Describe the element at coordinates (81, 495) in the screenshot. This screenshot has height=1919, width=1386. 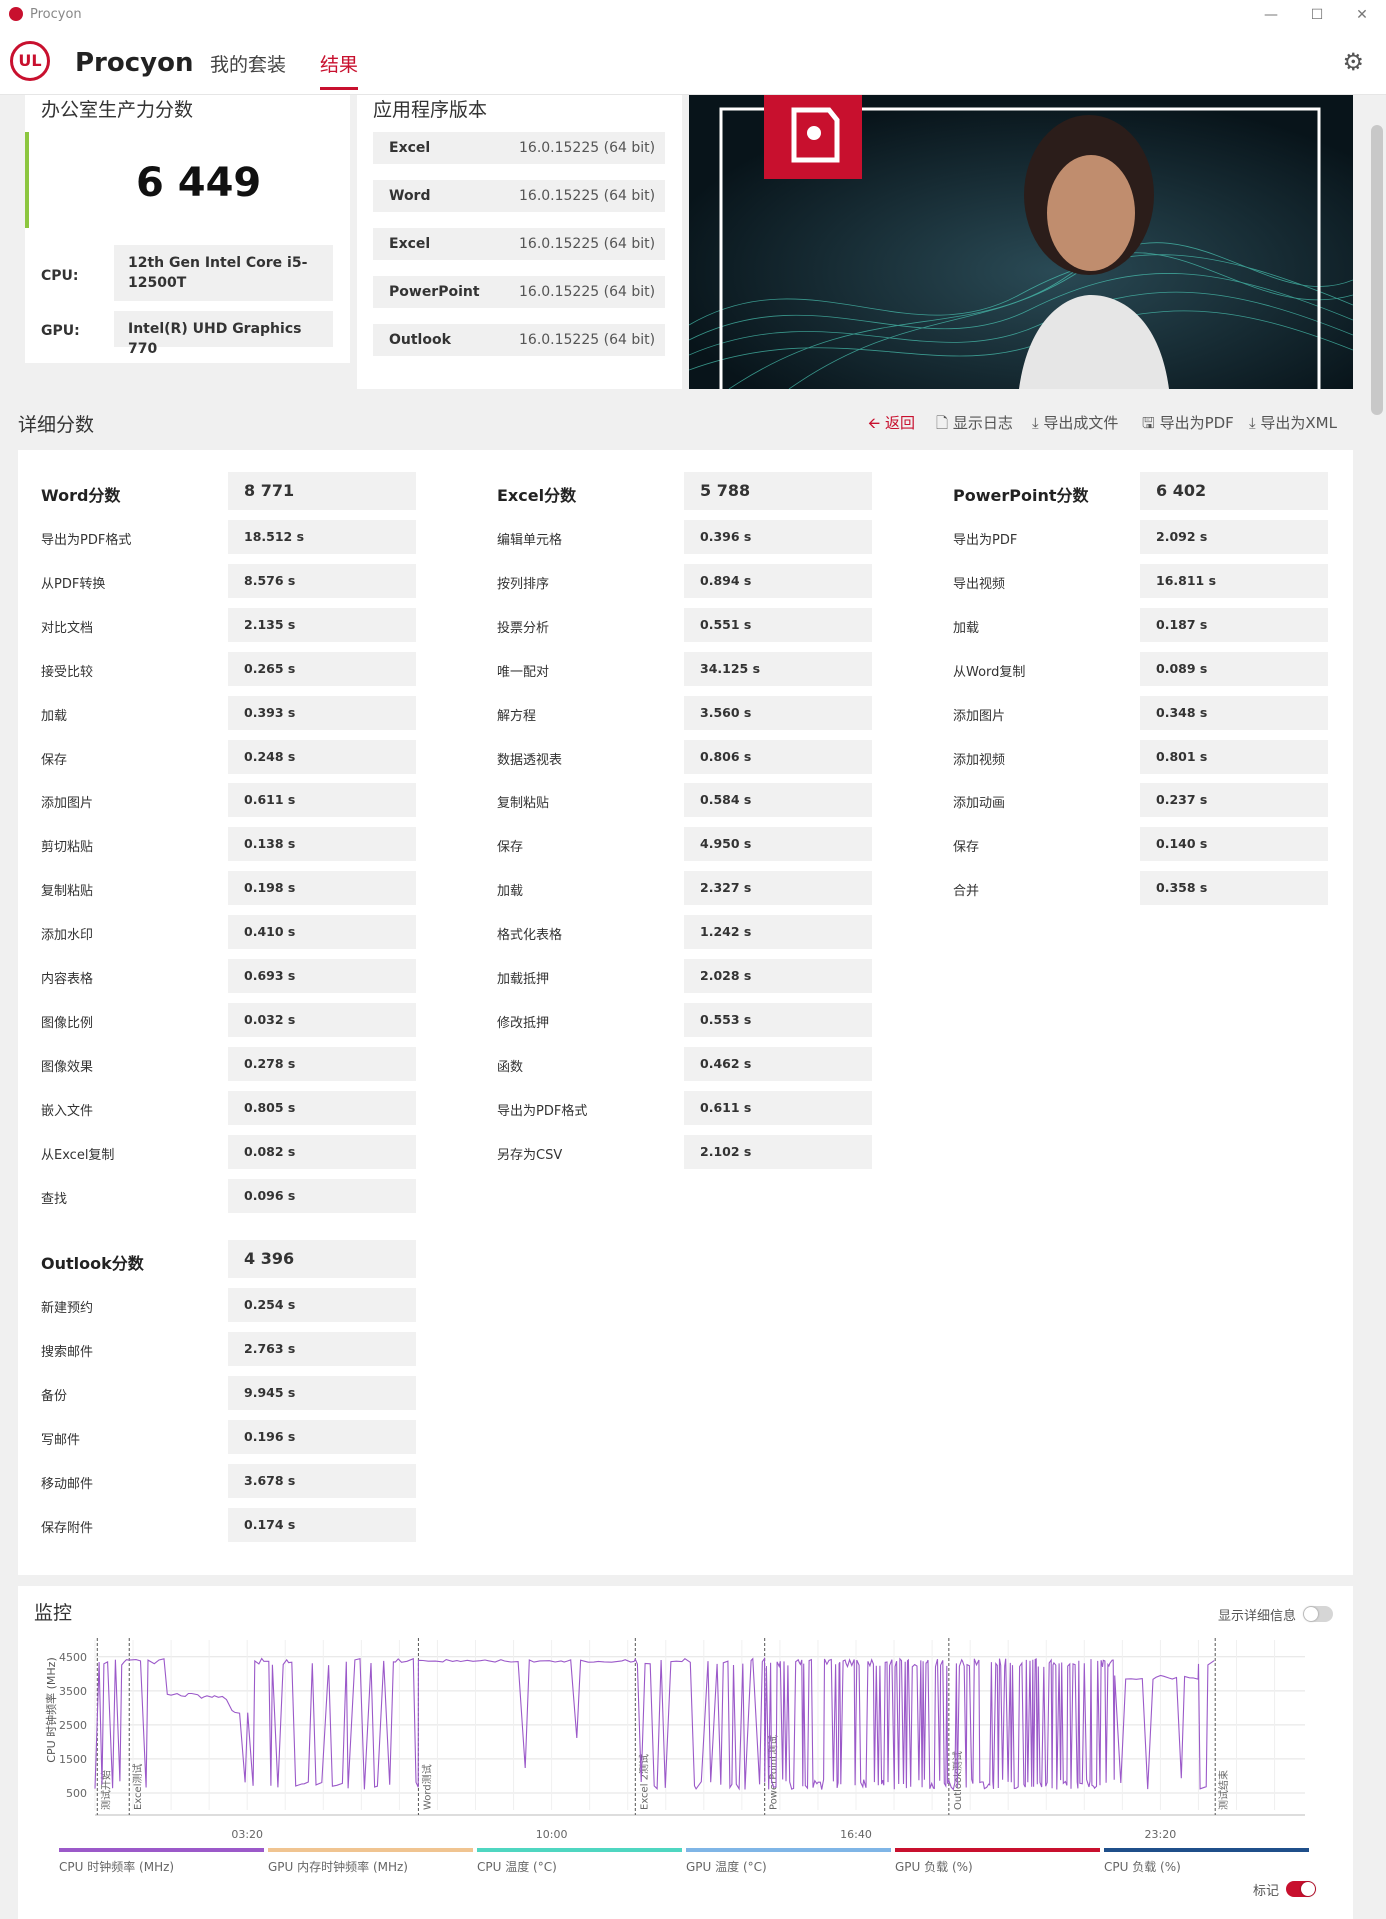
I see `word-score-title: Word分数` at that location.